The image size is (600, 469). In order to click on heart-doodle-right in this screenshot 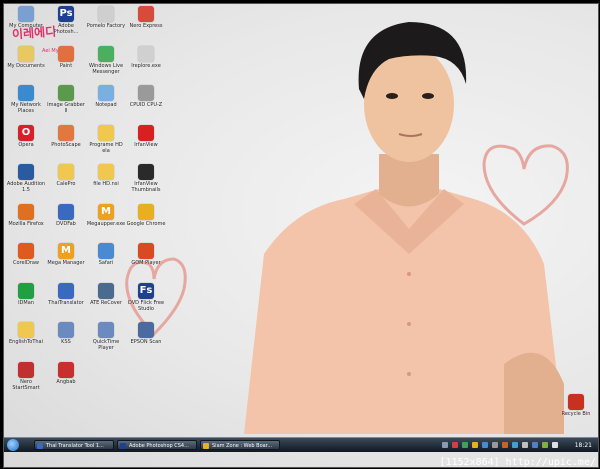, I will do `click(525, 185)`.